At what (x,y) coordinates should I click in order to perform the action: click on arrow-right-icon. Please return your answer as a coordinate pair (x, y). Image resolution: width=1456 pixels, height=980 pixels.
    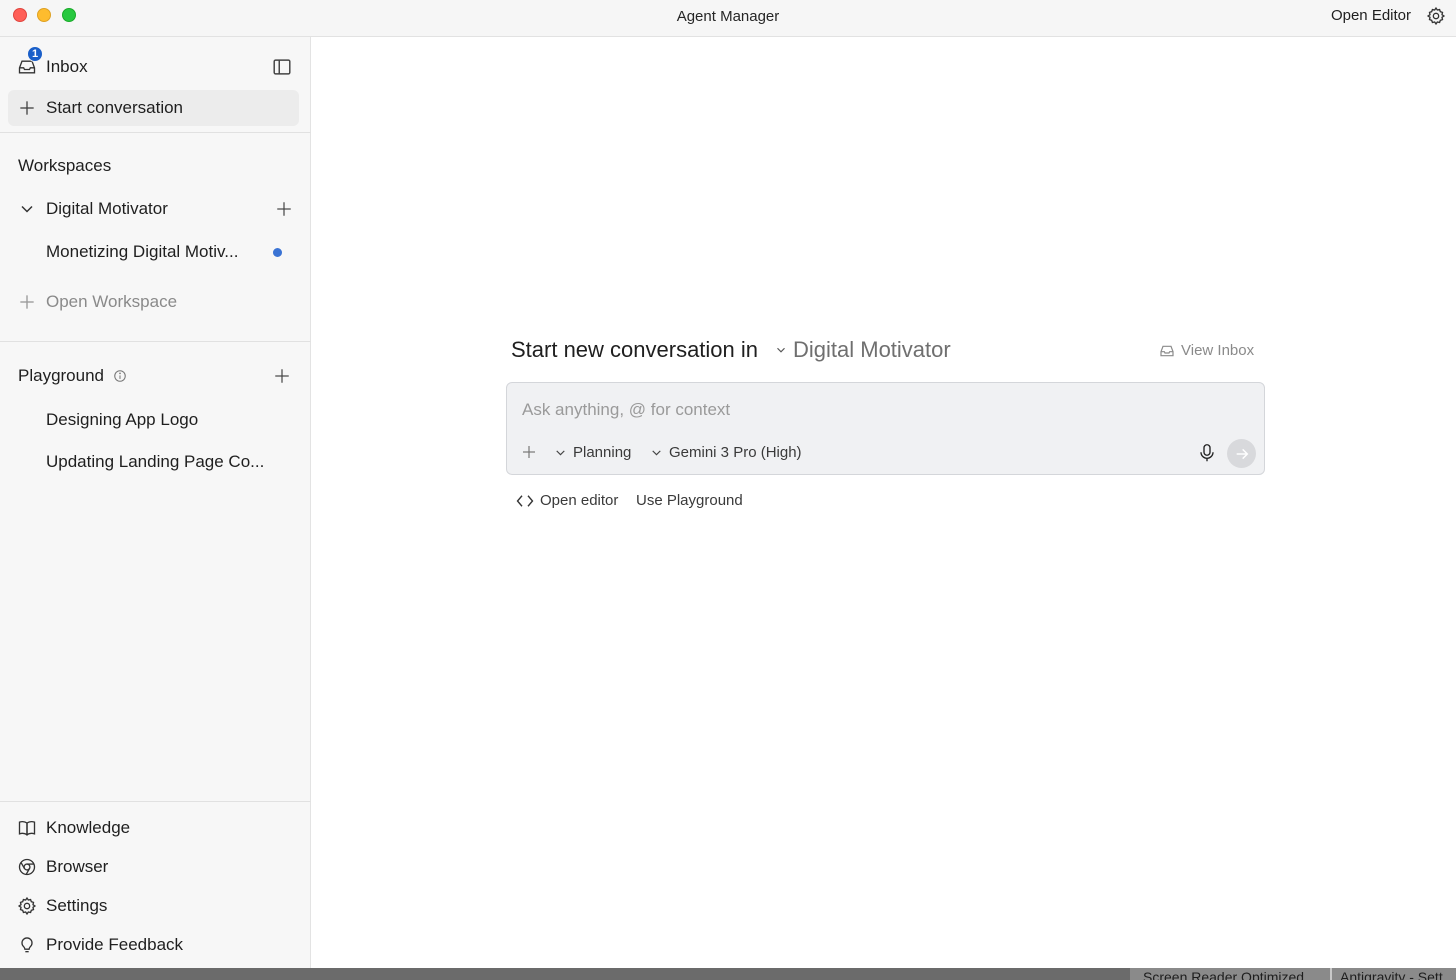
    Looking at the image, I should click on (1242, 453).